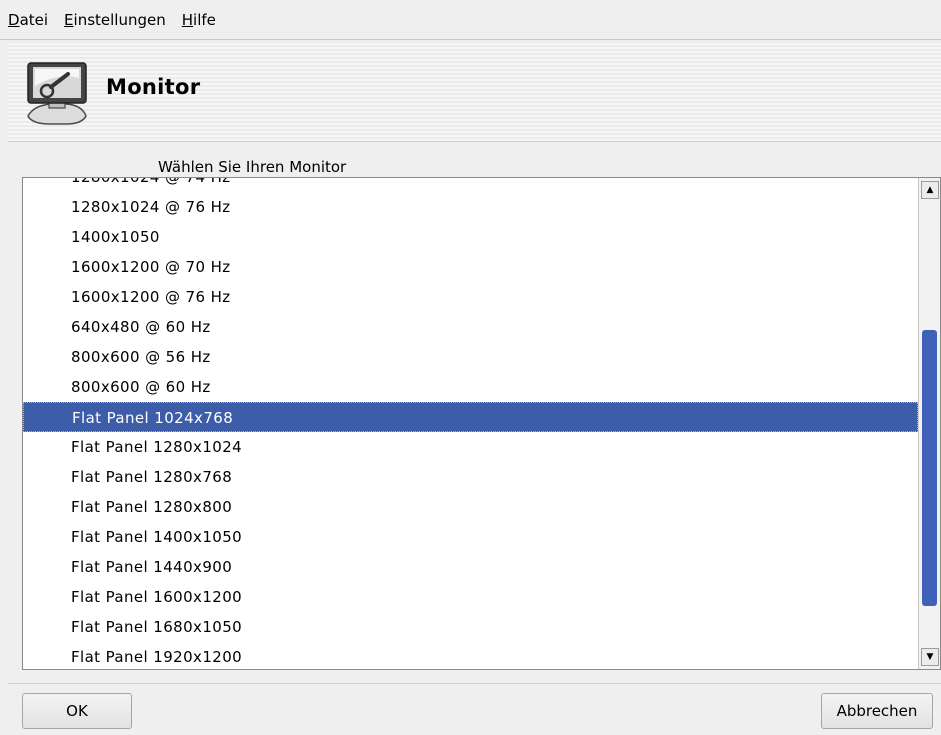 The width and height of the screenshot is (941, 735). Describe the element at coordinates (28, 20) in the screenshot. I see `menu-datei: Datei` at that location.